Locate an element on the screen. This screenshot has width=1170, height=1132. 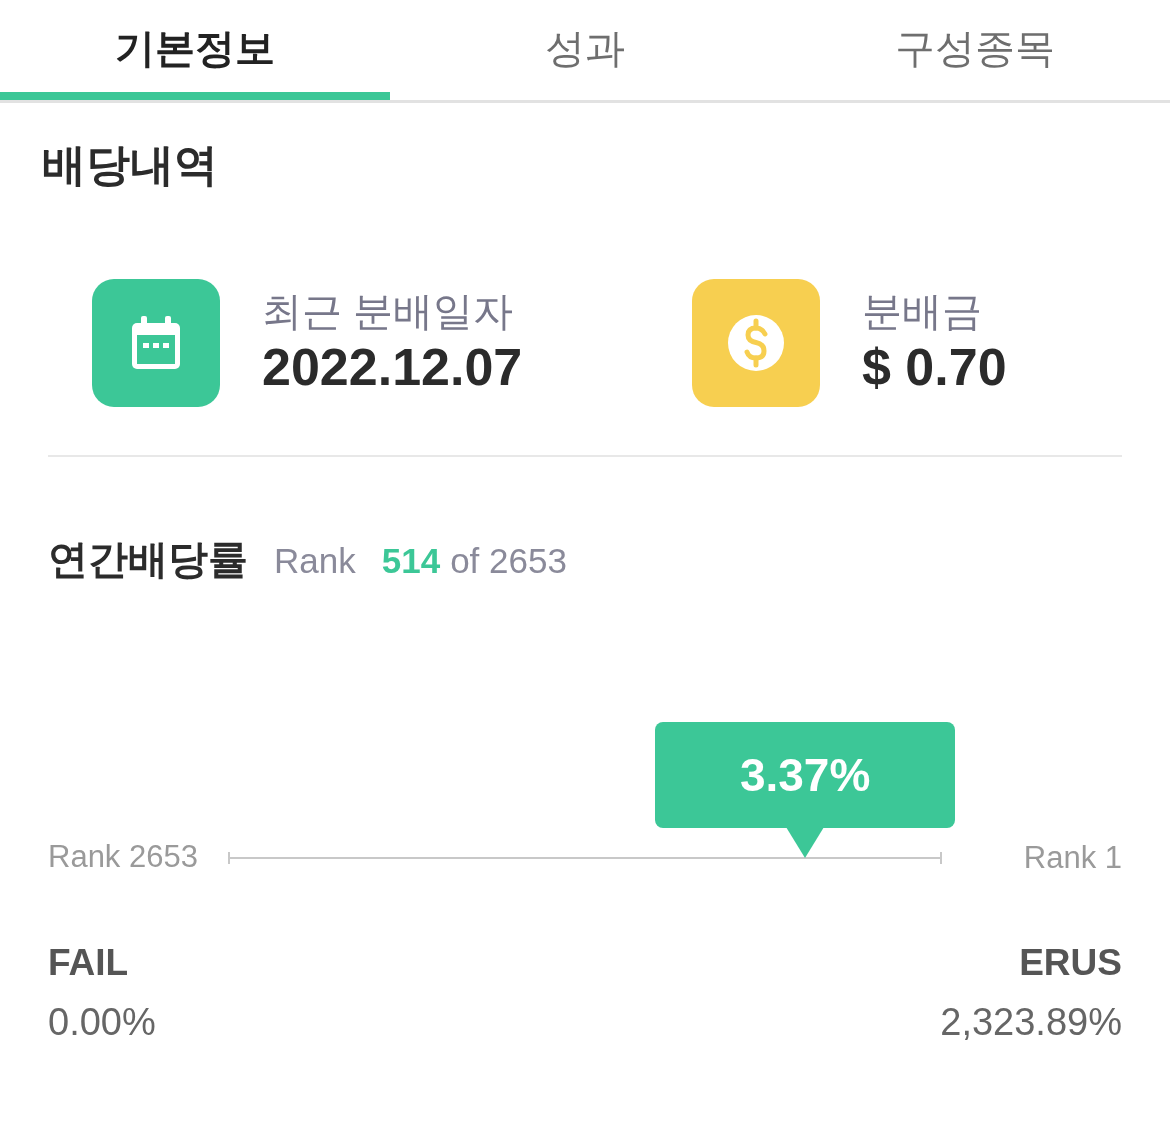
tab: 구성종목 is located at coordinates (975, 50).